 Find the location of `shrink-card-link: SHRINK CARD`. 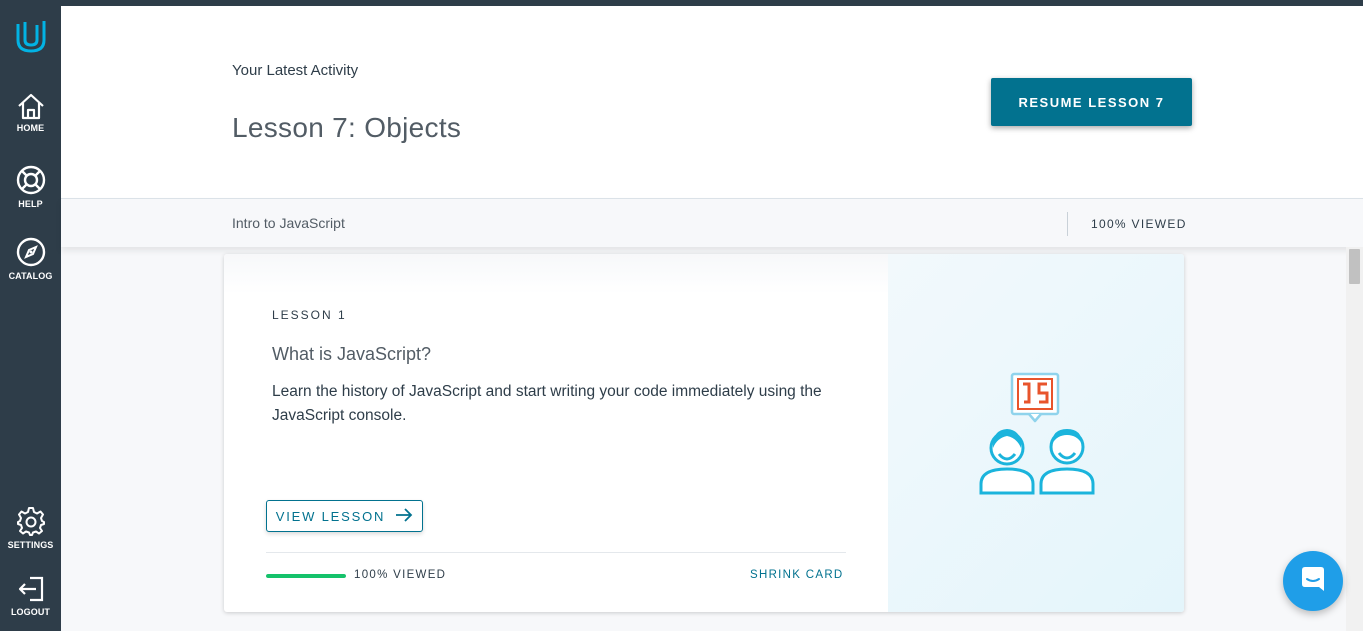

shrink-card-link: SHRINK CARD is located at coordinates (797, 575).